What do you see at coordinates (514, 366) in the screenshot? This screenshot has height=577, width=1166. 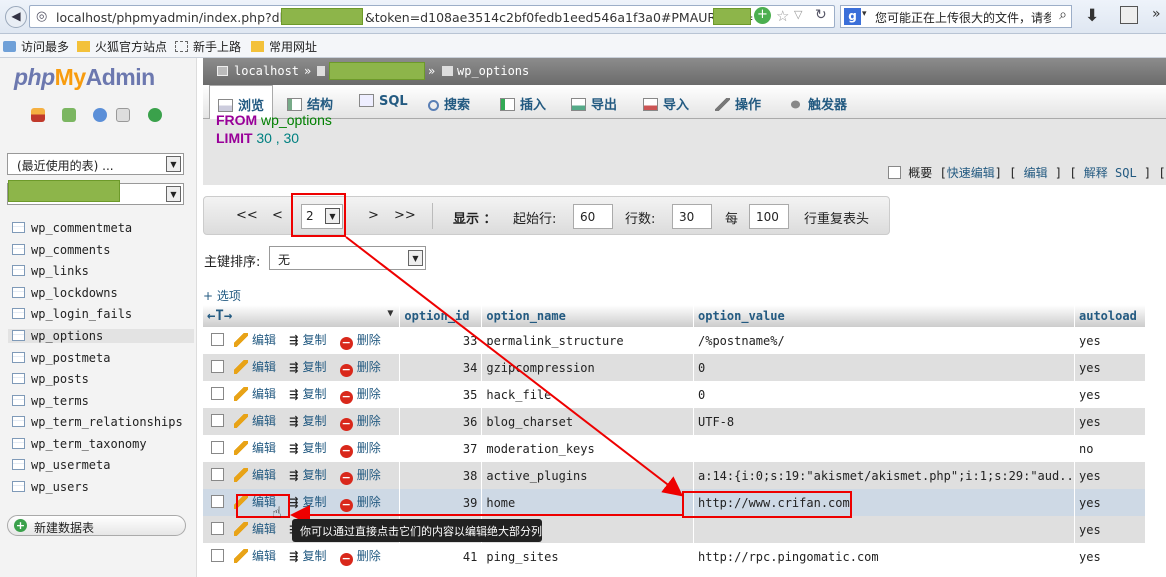 I see `arrow-to-value` at bounding box center [514, 366].